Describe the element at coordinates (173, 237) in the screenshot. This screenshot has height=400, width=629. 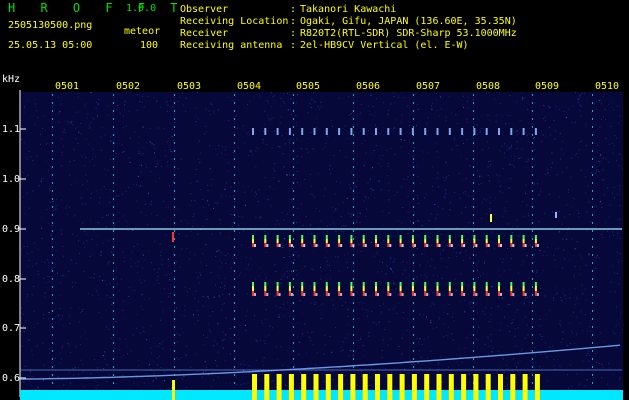
I see `isolated-echo` at that location.